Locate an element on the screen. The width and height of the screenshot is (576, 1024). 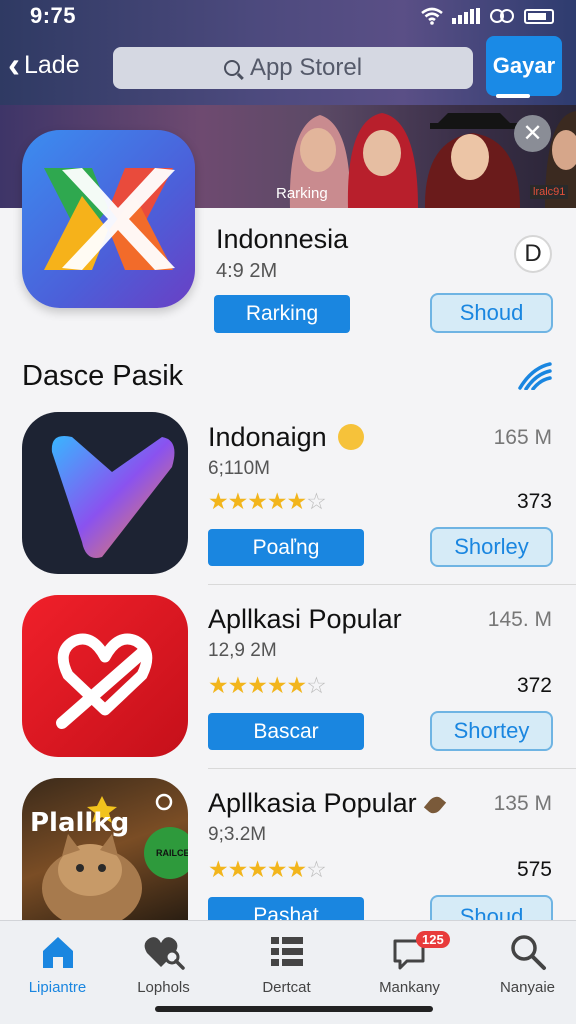
tab-label-home: Lipiantre is located at coordinates (57, 987).